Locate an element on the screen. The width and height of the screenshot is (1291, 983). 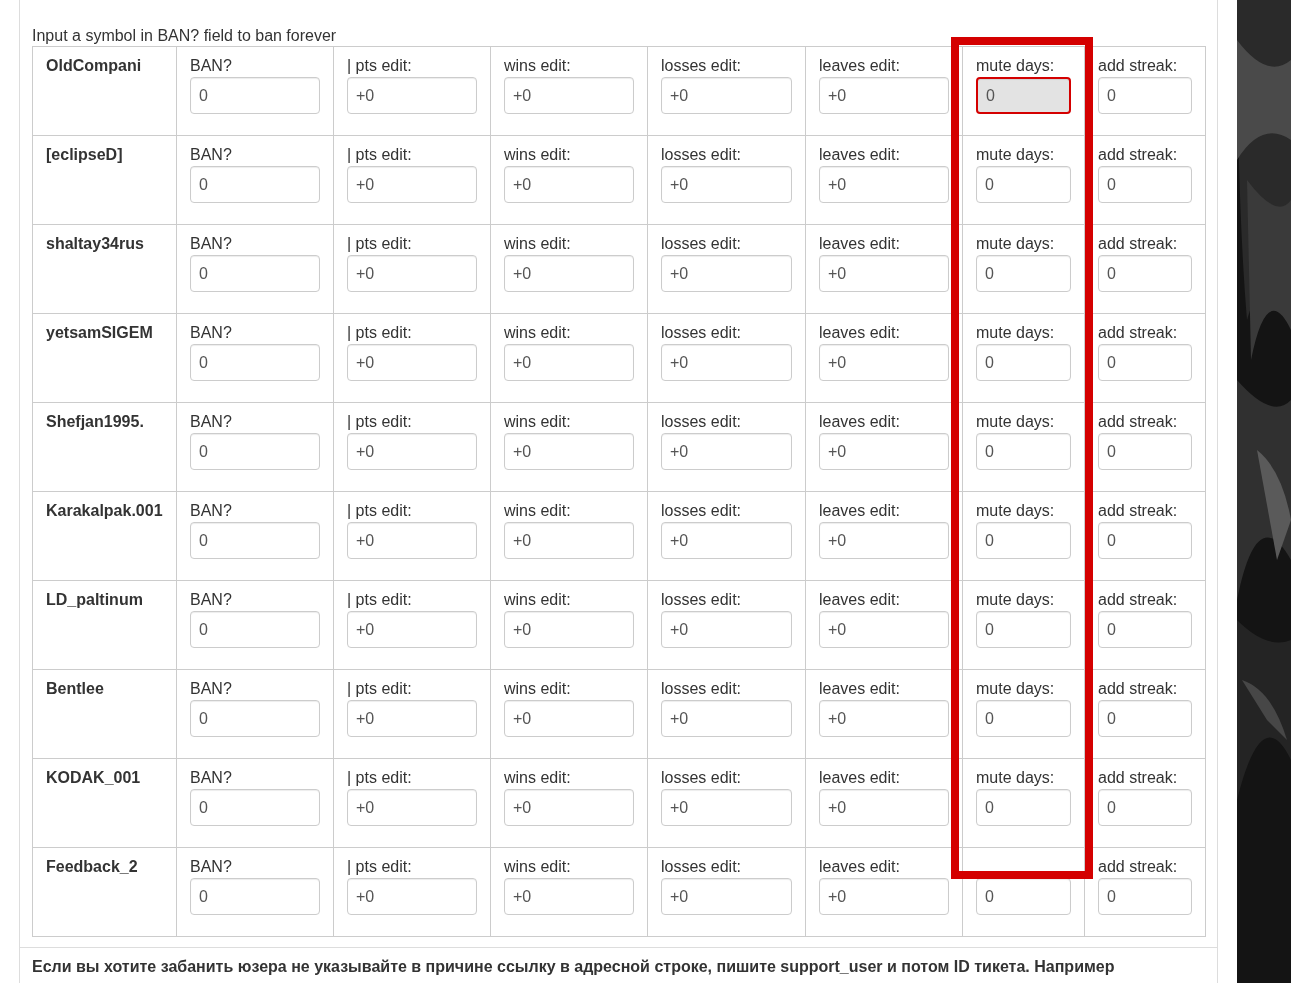
note-text: Если вы хотите забанить юзера не указывайте в причине ссылку в адресной строке, пишите support_user и потом ID тикета. Например is located at coordinates (573, 966).